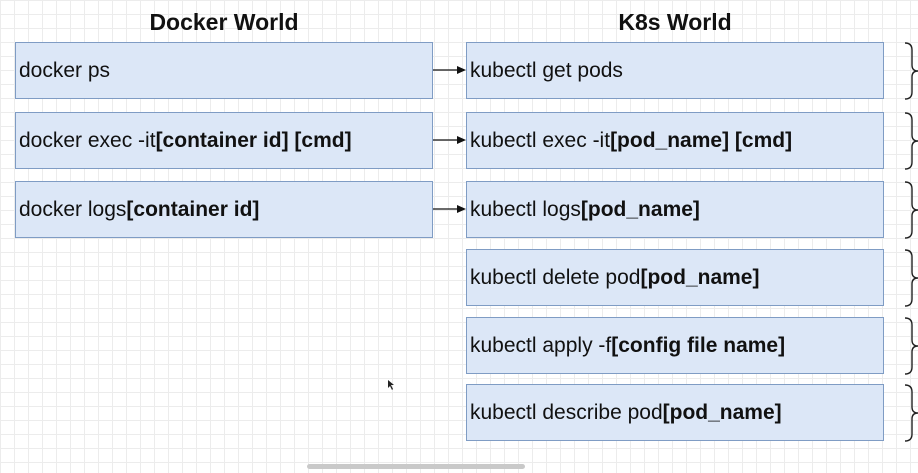  Describe the element at coordinates (224, 70) in the screenshot. I see `docker-command-box-ps: docker ps` at that location.